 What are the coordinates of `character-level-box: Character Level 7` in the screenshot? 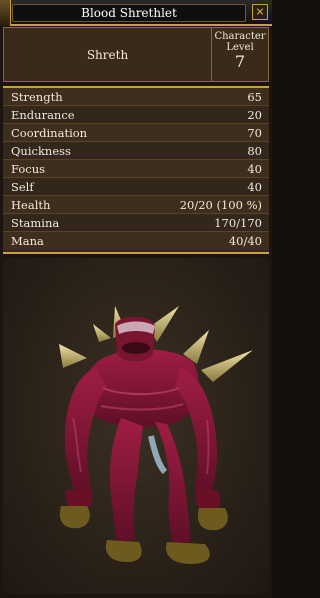 It's located at (240, 54).